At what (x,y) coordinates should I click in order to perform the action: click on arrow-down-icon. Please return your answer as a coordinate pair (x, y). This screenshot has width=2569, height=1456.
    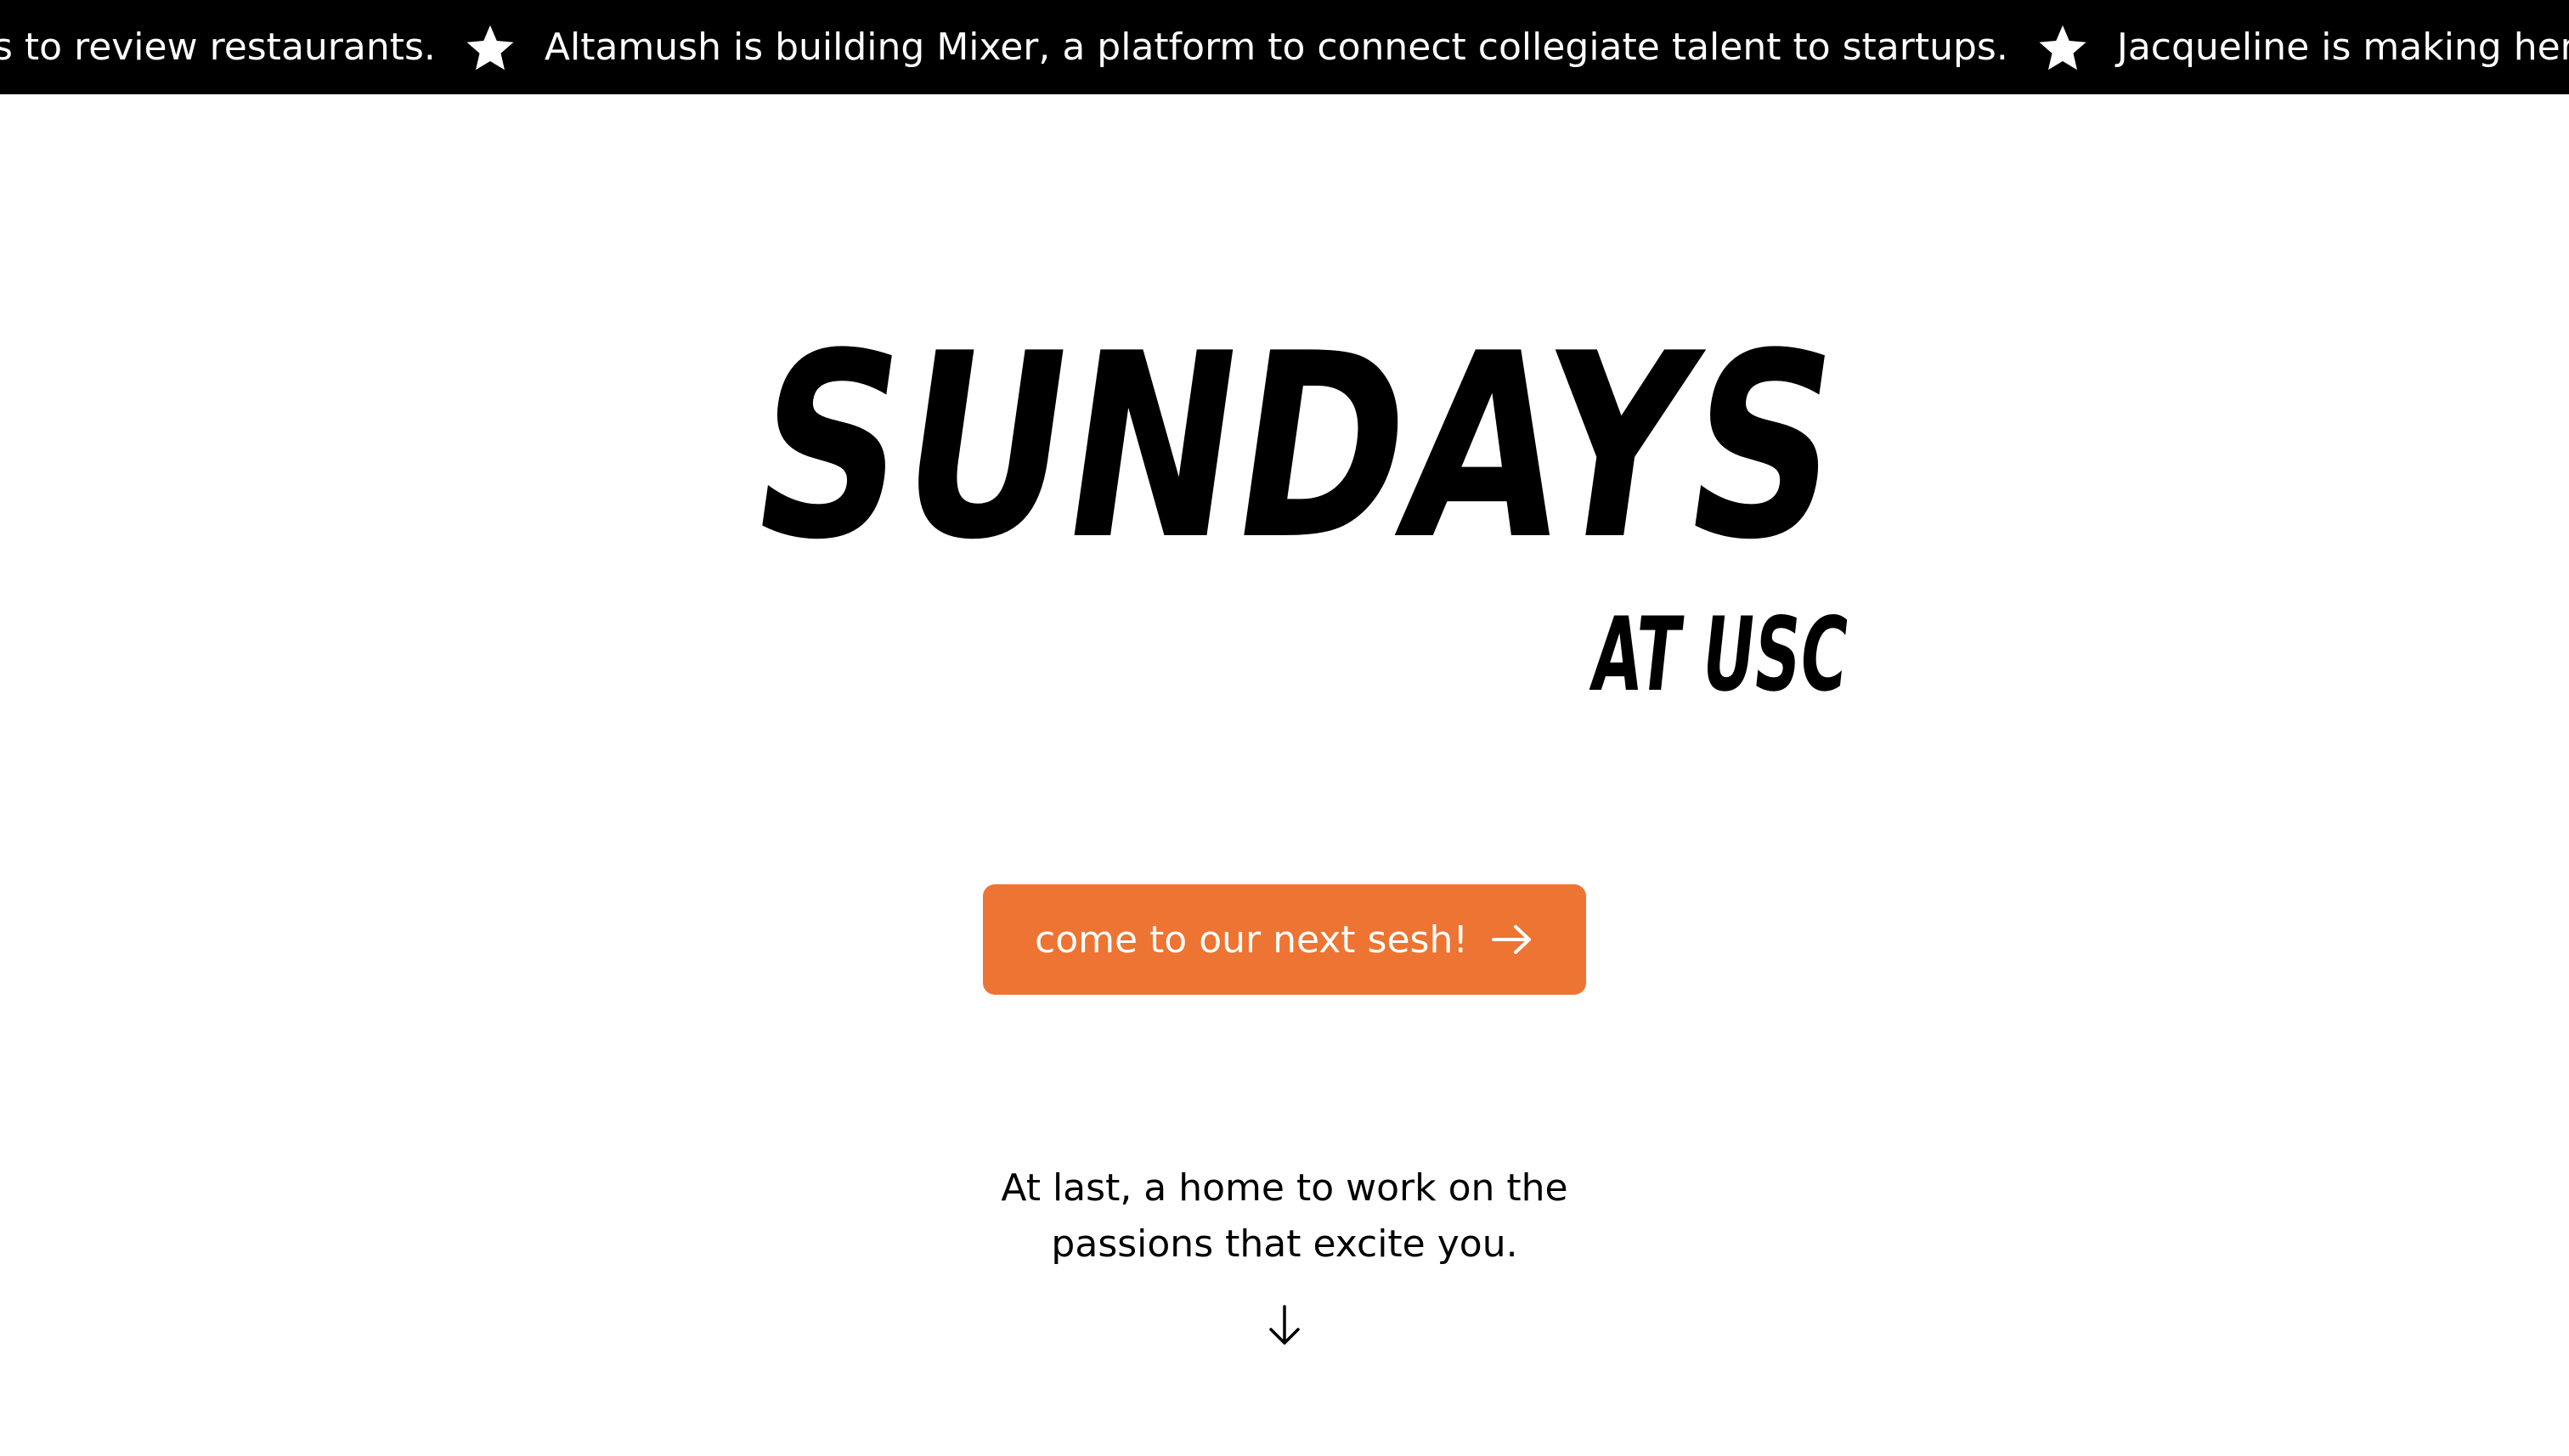
    Looking at the image, I should click on (1284, 1325).